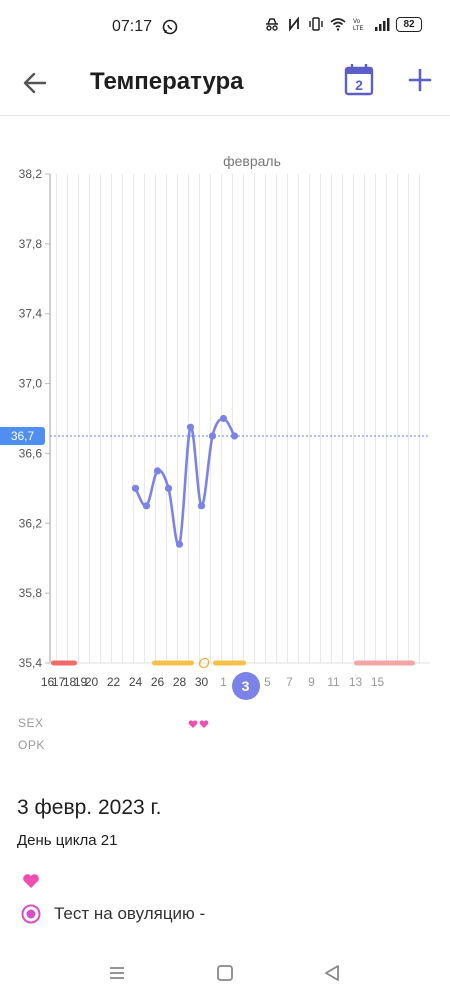 This screenshot has width=450, height=1000. What do you see at coordinates (311, 682) in the screenshot?
I see `x-tick-label: 9` at bounding box center [311, 682].